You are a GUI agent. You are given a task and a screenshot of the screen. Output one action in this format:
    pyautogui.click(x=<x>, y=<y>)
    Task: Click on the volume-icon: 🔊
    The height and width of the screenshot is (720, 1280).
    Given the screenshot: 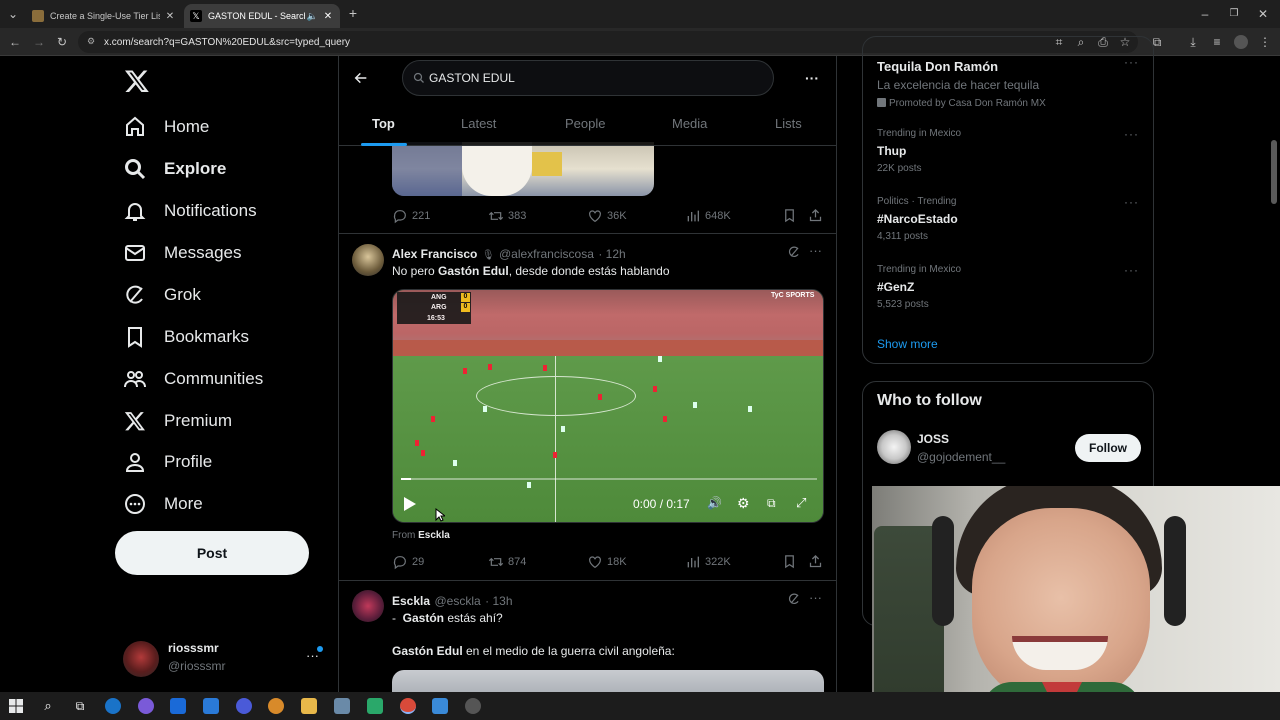 What is the action you would take?
    pyautogui.click(x=714, y=503)
    